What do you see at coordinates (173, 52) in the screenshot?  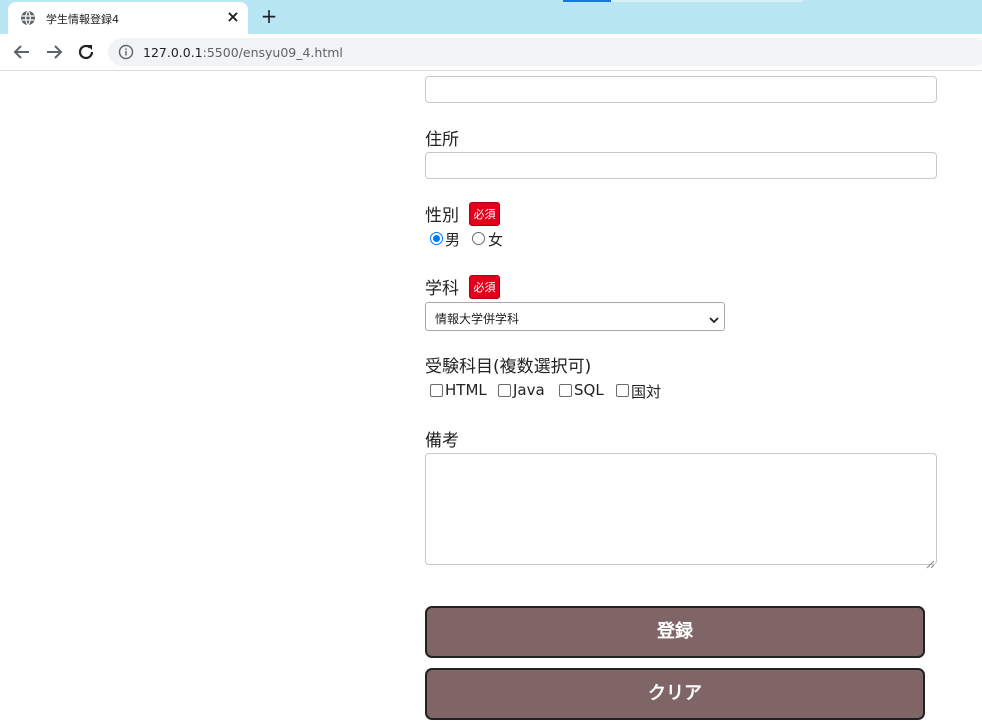 I see `url-host: 127.0.0.1` at bounding box center [173, 52].